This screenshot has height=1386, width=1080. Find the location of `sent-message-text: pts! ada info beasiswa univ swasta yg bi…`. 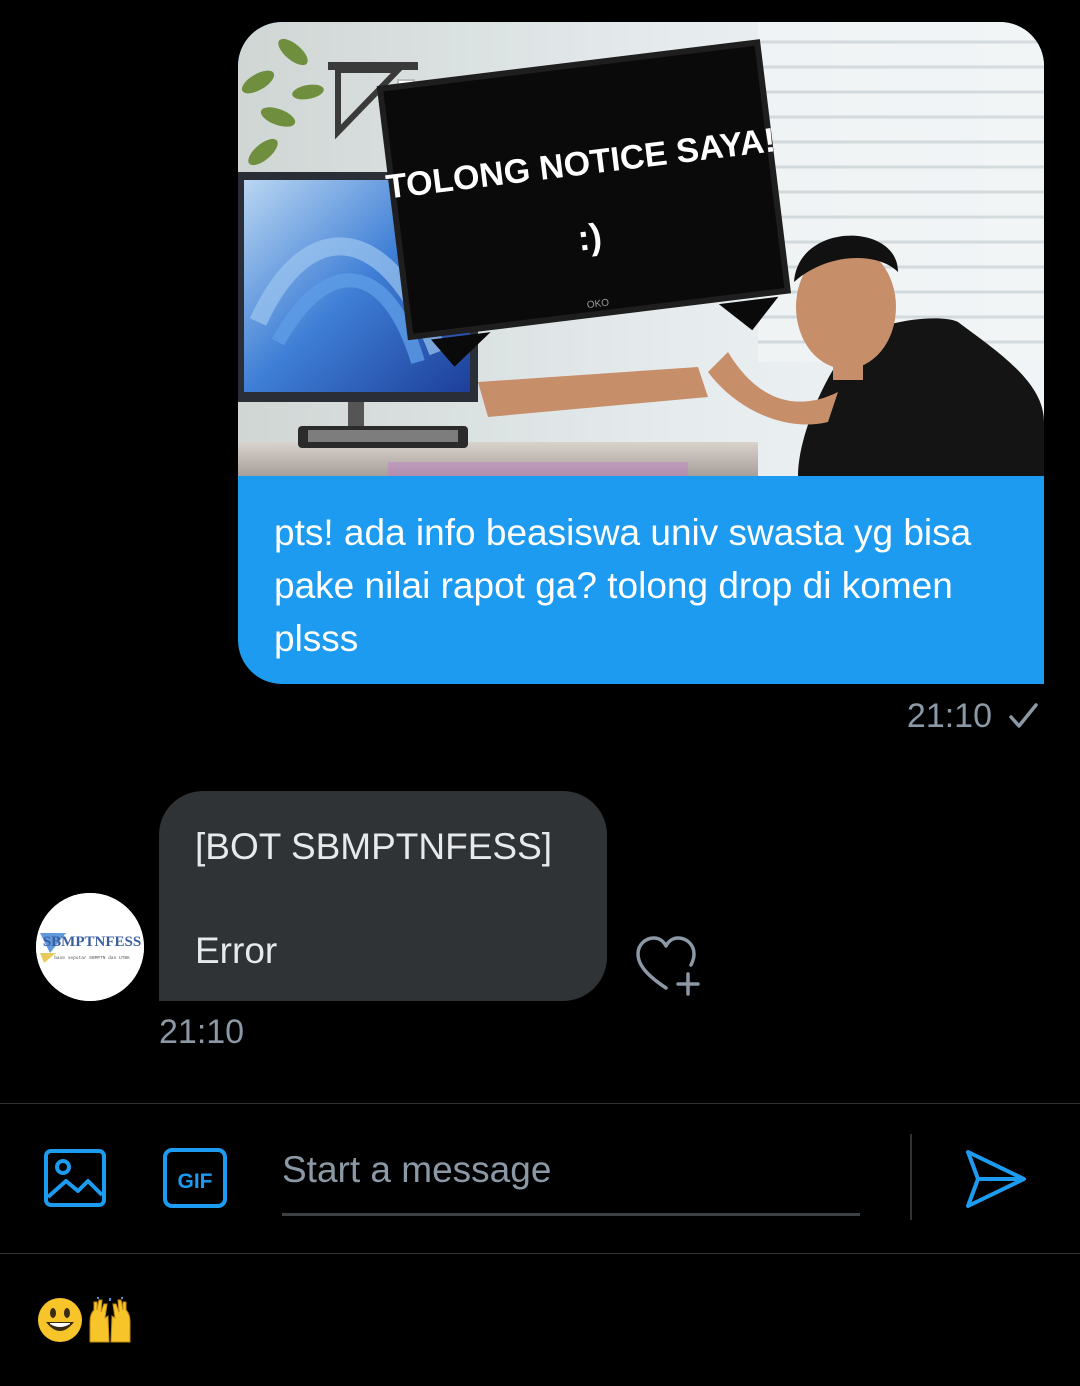

sent-message-text: pts! ada info beasiswa univ swasta yg bi… is located at coordinates (623, 585).